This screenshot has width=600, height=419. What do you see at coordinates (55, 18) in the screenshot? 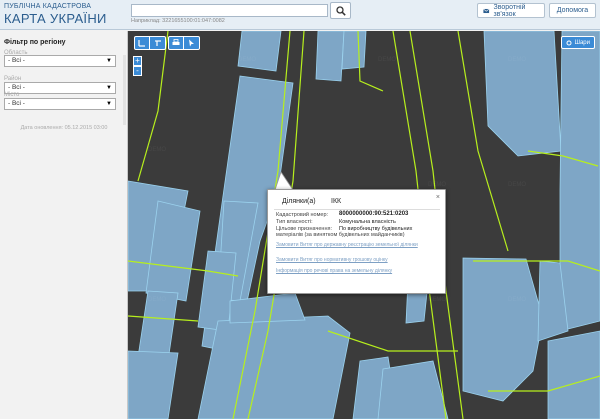
I see `logo-title: КАРТА УКРАЇНИ` at bounding box center [55, 18].